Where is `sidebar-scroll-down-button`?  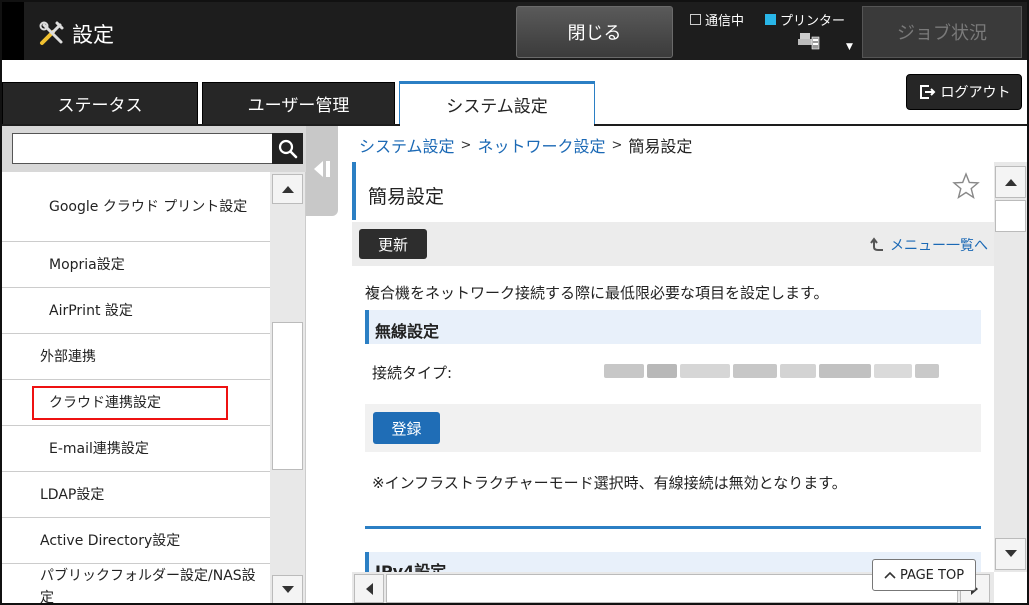
sidebar-scroll-down-button is located at coordinates (287, 589).